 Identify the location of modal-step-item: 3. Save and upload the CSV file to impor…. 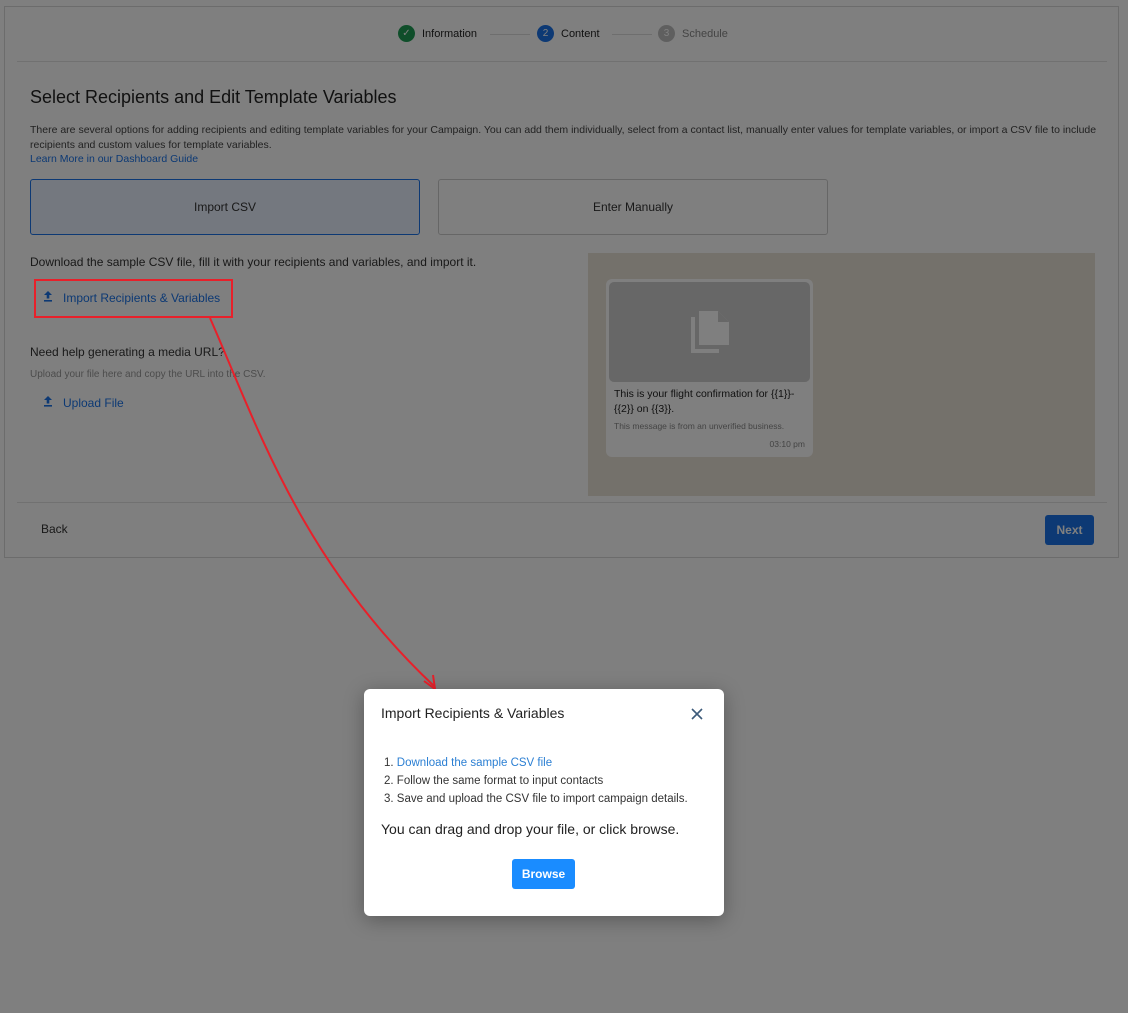
(536, 799).